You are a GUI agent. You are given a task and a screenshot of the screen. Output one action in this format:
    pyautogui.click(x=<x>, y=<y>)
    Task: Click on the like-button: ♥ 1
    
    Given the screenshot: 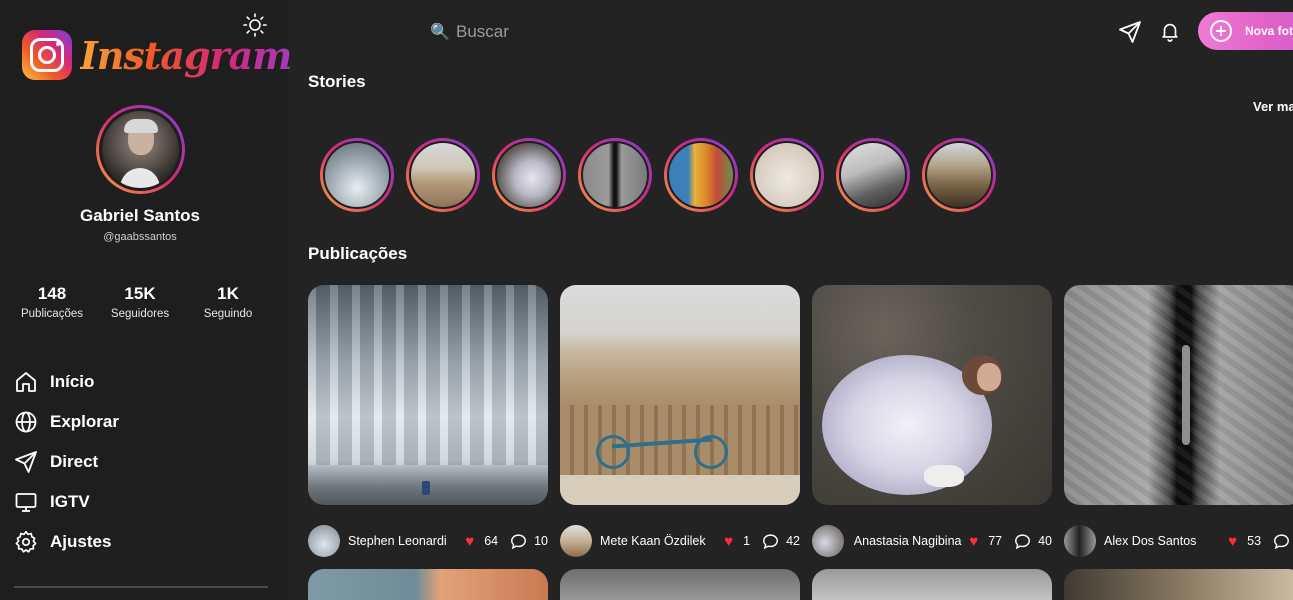 What is the action you would take?
    pyautogui.click(x=737, y=541)
    